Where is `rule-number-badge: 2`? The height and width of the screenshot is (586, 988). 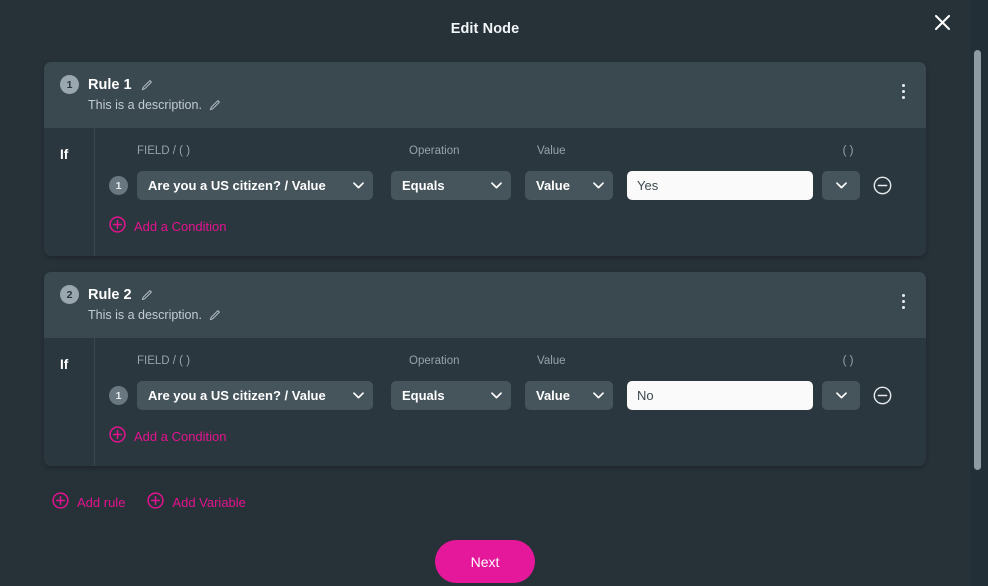 rule-number-badge: 2 is located at coordinates (69, 294).